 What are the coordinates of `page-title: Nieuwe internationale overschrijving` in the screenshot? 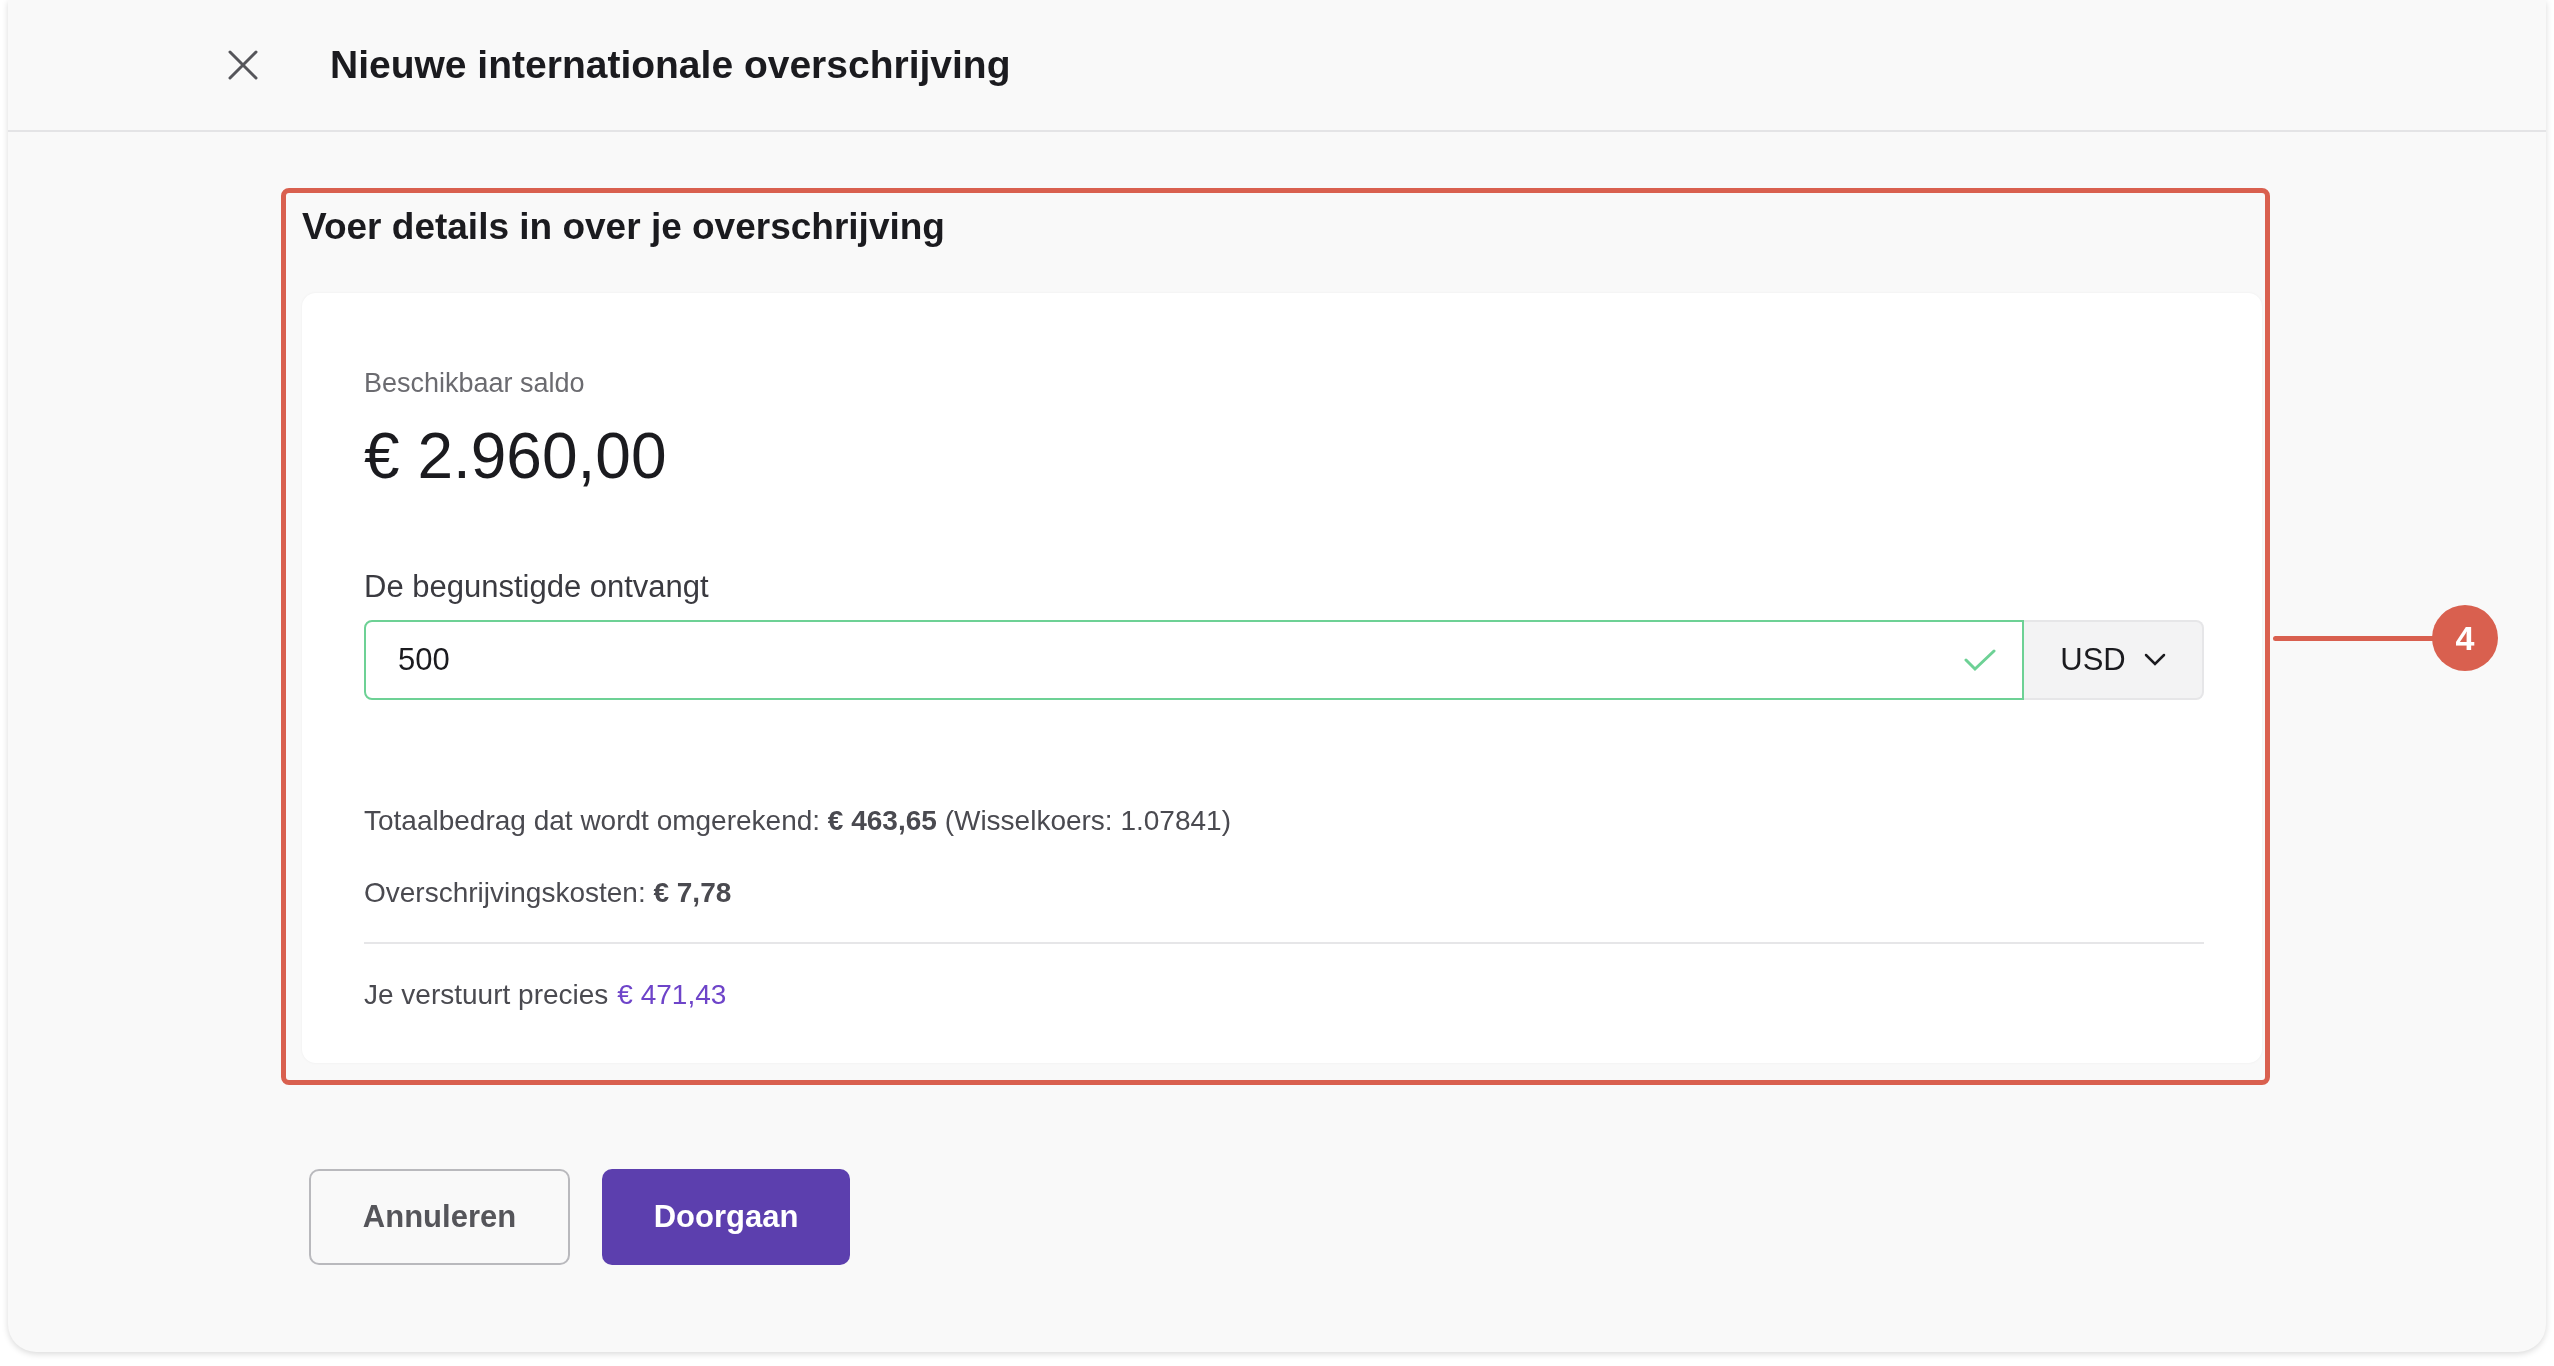 It's located at (670, 64).